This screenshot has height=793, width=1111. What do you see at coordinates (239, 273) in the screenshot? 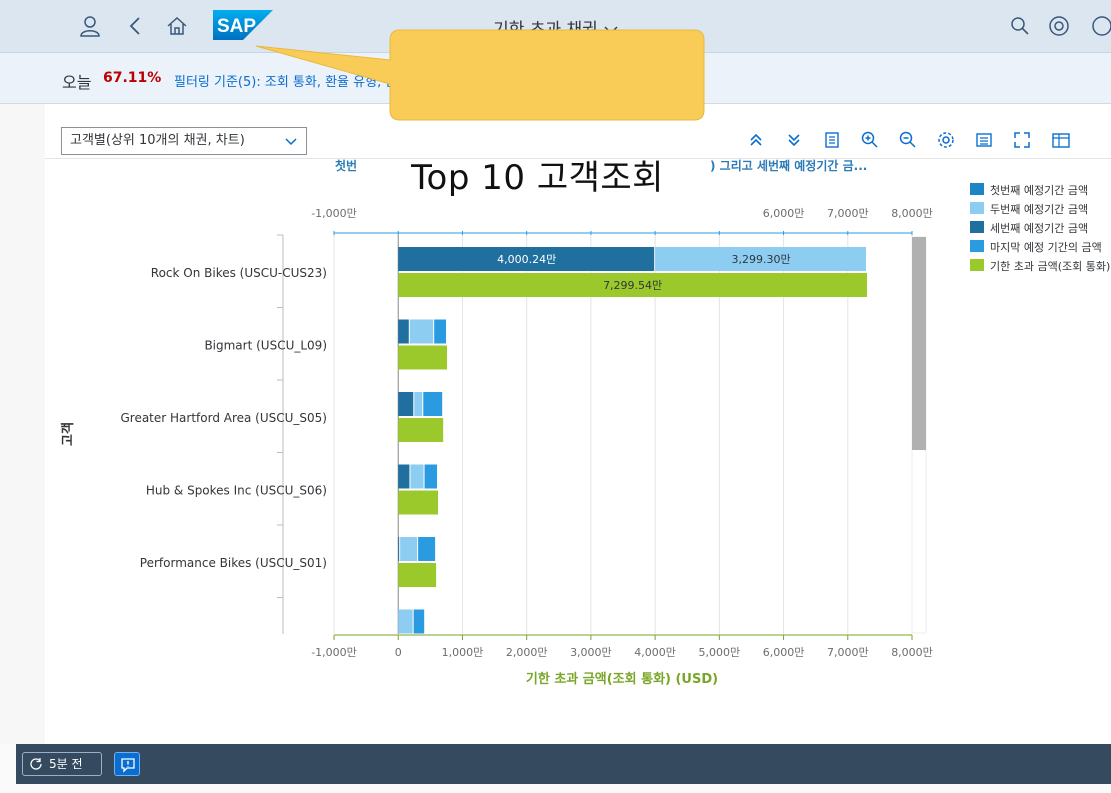
I see `category-label: Rock On Bikes (USCU-CUS23)` at bounding box center [239, 273].